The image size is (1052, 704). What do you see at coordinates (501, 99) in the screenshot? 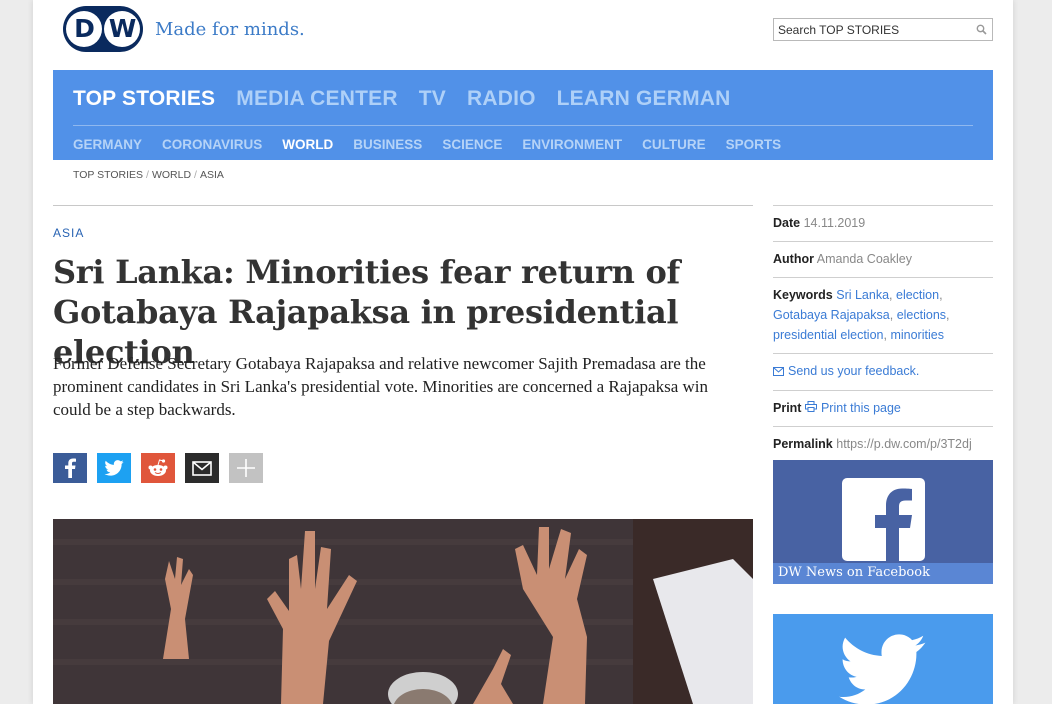
I see `nav-item-radio: RADIO` at bounding box center [501, 99].